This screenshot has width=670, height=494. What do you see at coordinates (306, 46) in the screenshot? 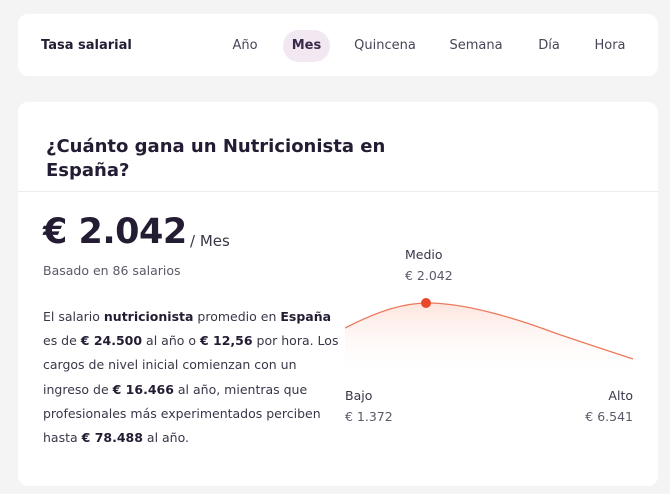
I see `tab-month: Mes` at bounding box center [306, 46].